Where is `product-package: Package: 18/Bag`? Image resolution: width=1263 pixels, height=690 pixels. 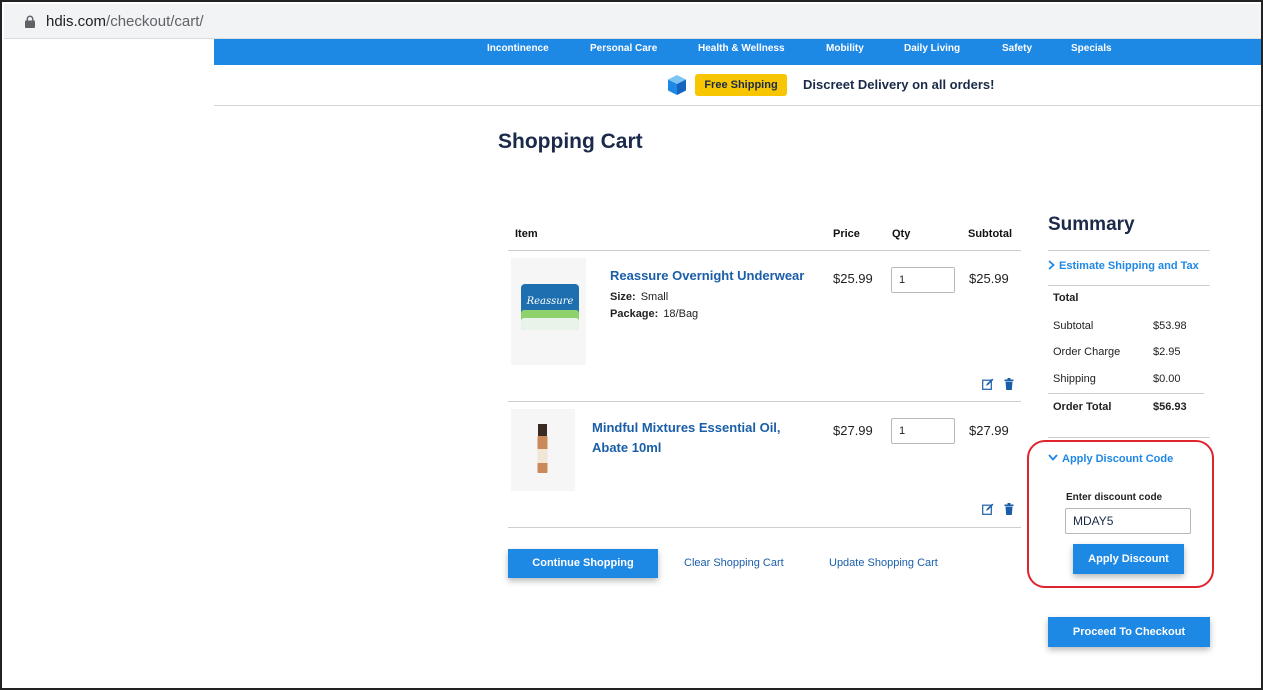 product-package: Package: 18/Bag is located at coordinates (654, 314).